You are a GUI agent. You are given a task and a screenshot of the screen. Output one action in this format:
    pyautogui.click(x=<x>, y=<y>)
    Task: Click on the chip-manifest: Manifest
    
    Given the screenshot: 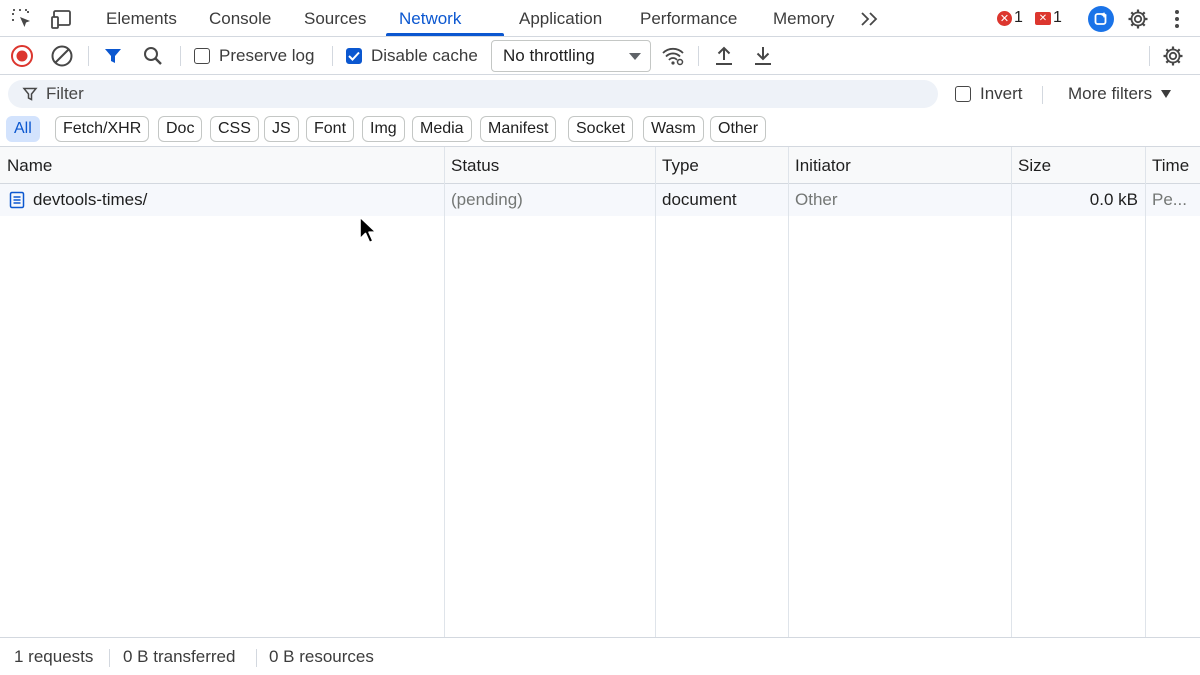 What is the action you would take?
    pyautogui.click(x=518, y=129)
    